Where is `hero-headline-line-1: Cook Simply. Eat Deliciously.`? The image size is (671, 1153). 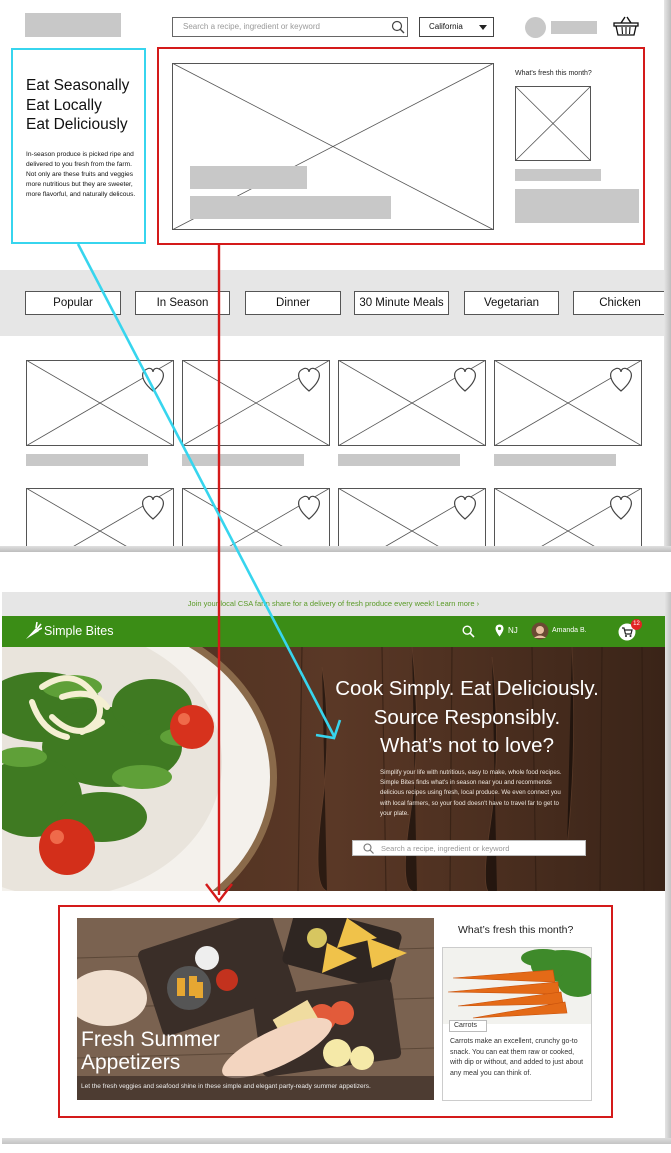 hero-headline-line-1: Cook Simply. Eat Deliciously. is located at coordinates (467, 688).